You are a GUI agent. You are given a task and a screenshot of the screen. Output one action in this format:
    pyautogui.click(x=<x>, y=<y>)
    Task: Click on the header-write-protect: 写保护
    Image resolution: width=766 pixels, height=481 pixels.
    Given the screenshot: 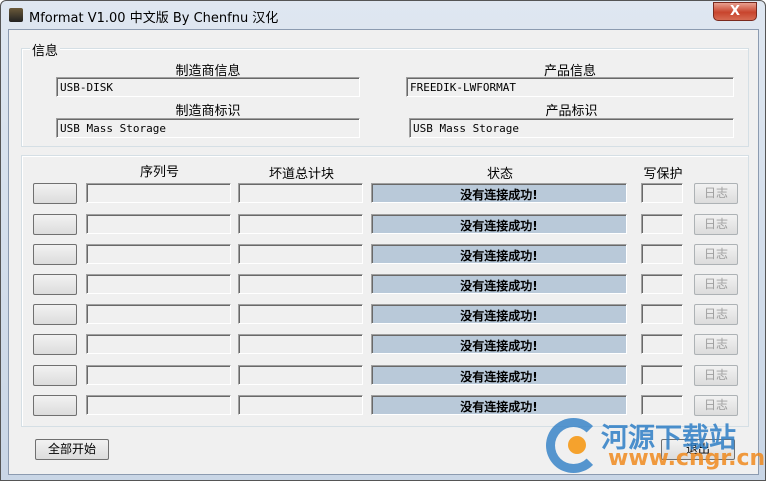 What is the action you would take?
    pyautogui.click(x=663, y=174)
    